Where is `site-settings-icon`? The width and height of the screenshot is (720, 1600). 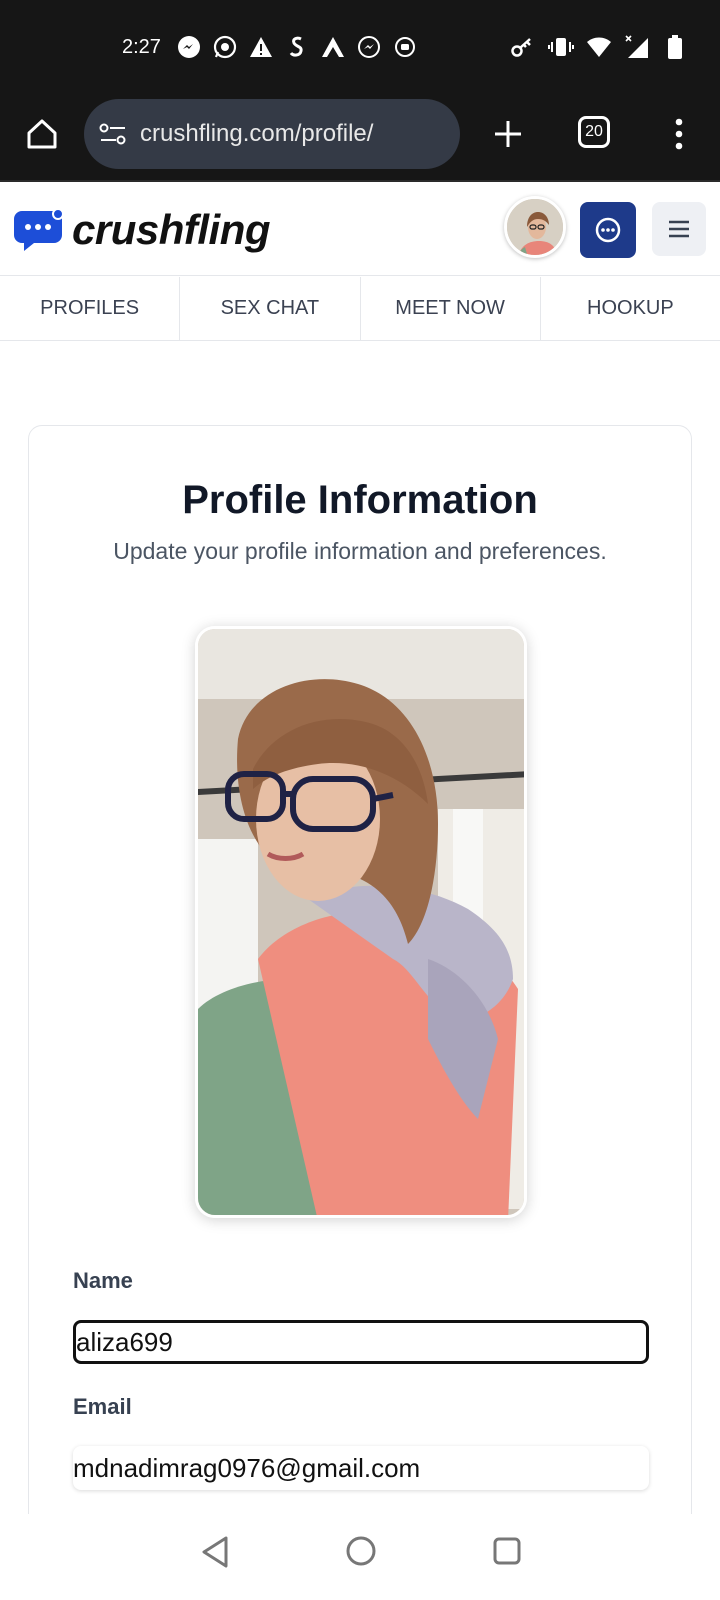 site-settings-icon is located at coordinates (113, 134).